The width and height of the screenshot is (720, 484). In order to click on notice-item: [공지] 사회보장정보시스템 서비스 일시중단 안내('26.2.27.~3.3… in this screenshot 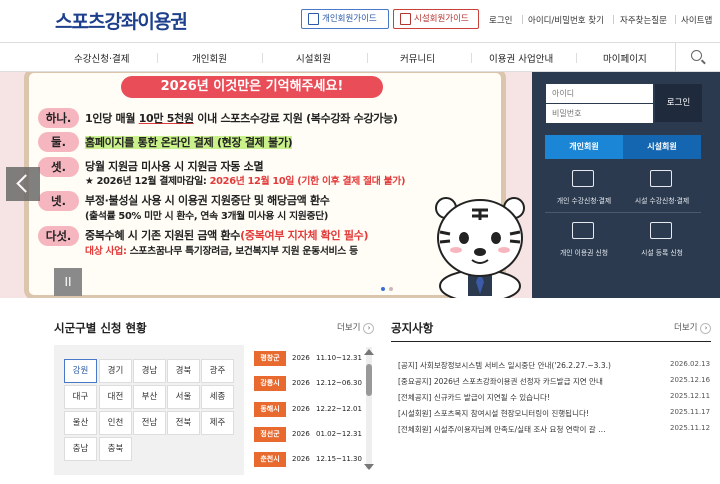, I will do `click(555, 366)`.